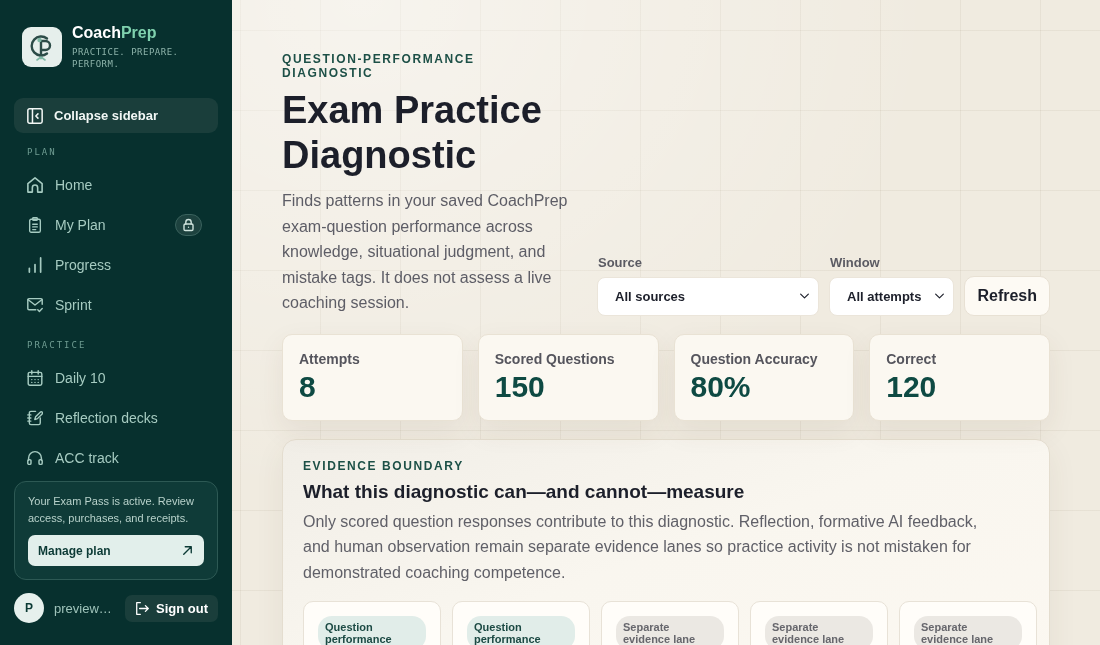 The width and height of the screenshot is (1100, 645). I want to click on calendar-icon, so click(35, 378).